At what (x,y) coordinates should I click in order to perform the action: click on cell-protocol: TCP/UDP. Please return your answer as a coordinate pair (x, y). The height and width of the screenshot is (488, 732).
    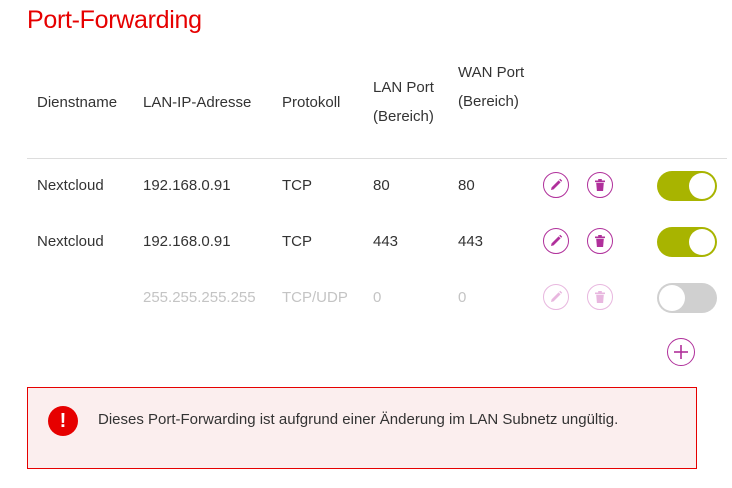
    Looking at the image, I should click on (315, 297).